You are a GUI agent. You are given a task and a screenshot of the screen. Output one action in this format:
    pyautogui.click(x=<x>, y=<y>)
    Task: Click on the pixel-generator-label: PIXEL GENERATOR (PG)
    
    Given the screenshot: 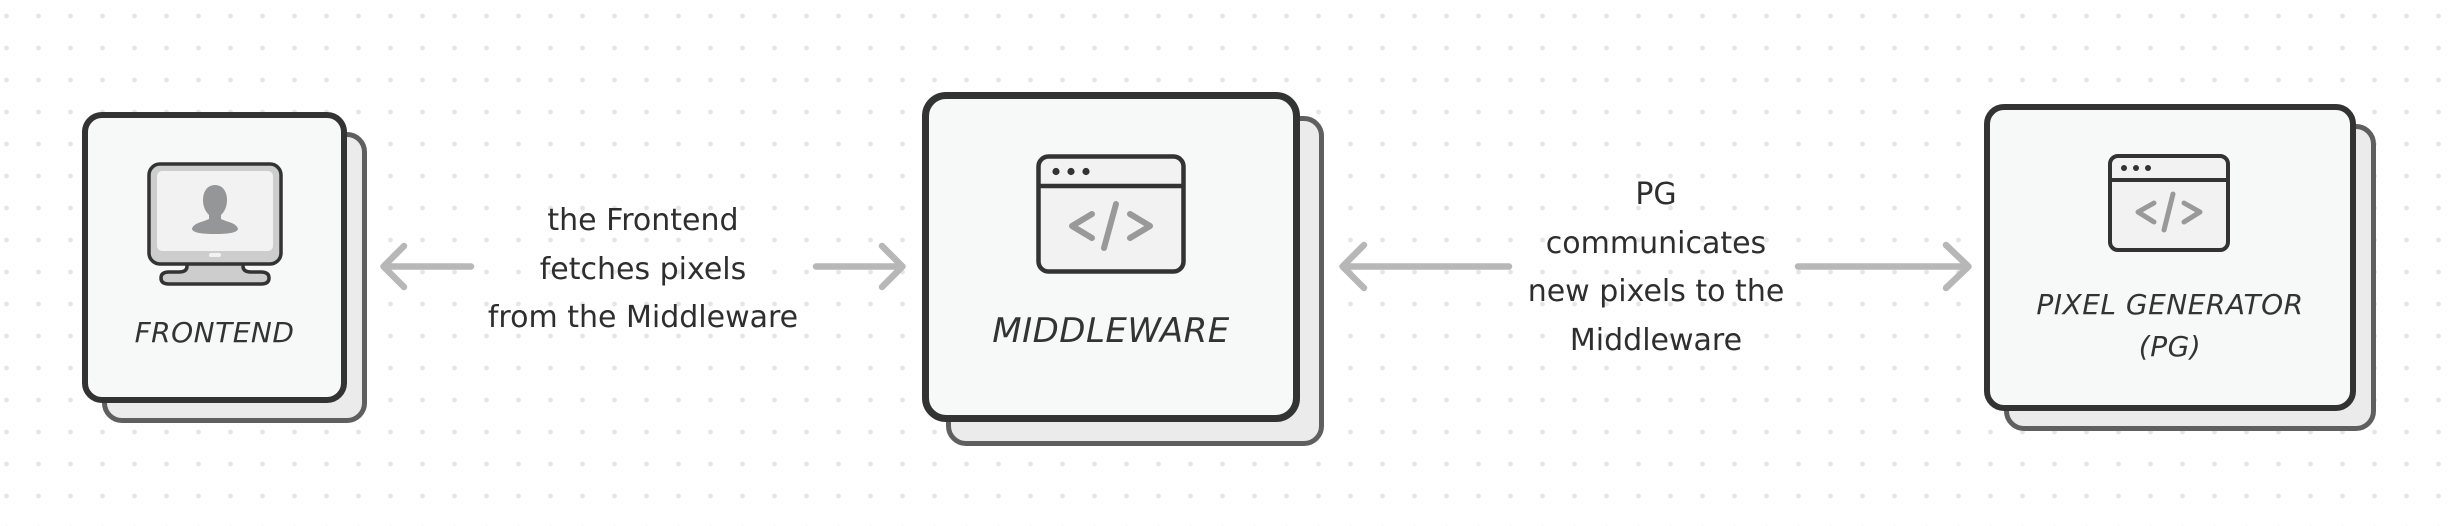 What is the action you would take?
    pyautogui.click(x=2170, y=325)
    